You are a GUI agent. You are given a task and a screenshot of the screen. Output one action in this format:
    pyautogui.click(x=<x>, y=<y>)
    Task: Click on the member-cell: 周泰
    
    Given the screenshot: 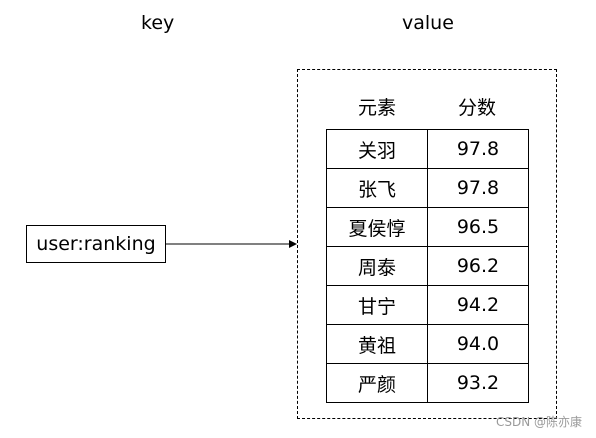 What is the action you would take?
    pyautogui.click(x=377, y=266)
    